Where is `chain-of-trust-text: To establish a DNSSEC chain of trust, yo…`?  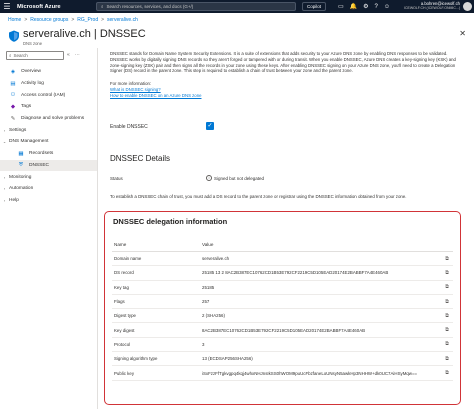
chain-of-trust-text: To establish a DNSSEC chain of trust, yo… is located at coordinates (258, 196).